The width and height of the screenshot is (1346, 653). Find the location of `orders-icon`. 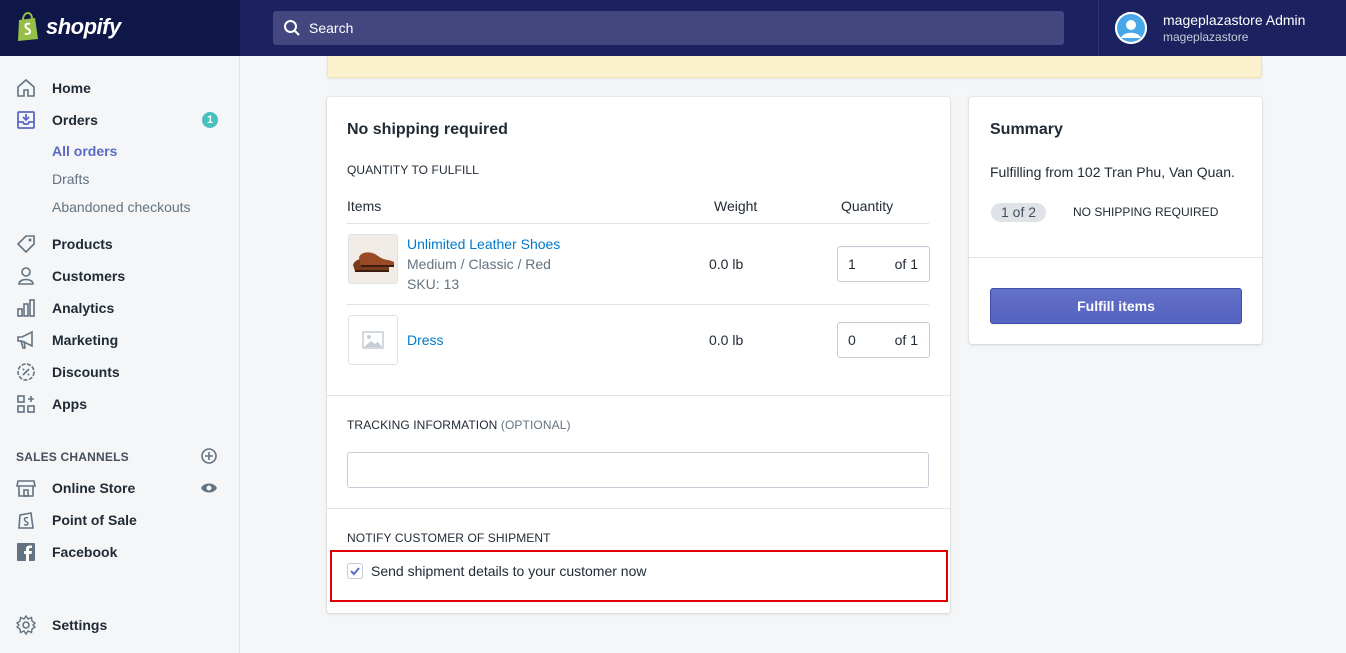

orders-icon is located at coordinates (26, 120).